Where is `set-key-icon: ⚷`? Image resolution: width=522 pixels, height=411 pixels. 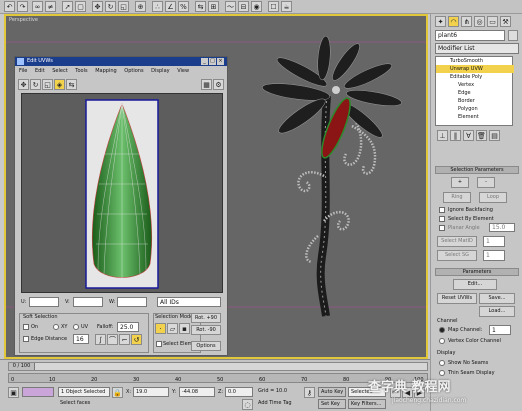 set-key-icon: ⚷ is located at coordinates (309, 392).